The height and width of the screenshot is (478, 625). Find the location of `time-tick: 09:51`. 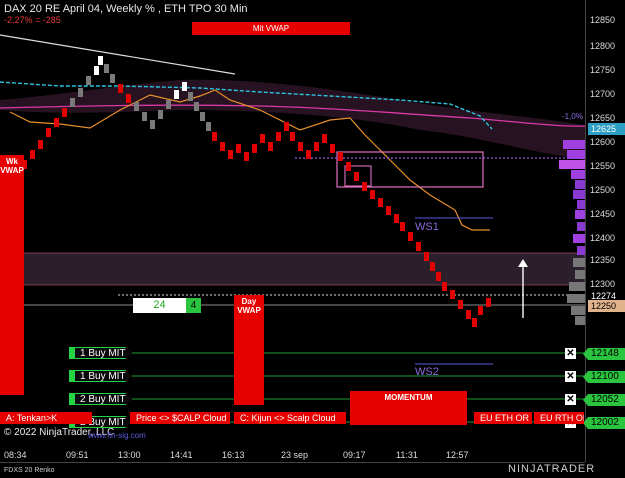

time-tick: 09:51 is located at coordinates (77, 455).